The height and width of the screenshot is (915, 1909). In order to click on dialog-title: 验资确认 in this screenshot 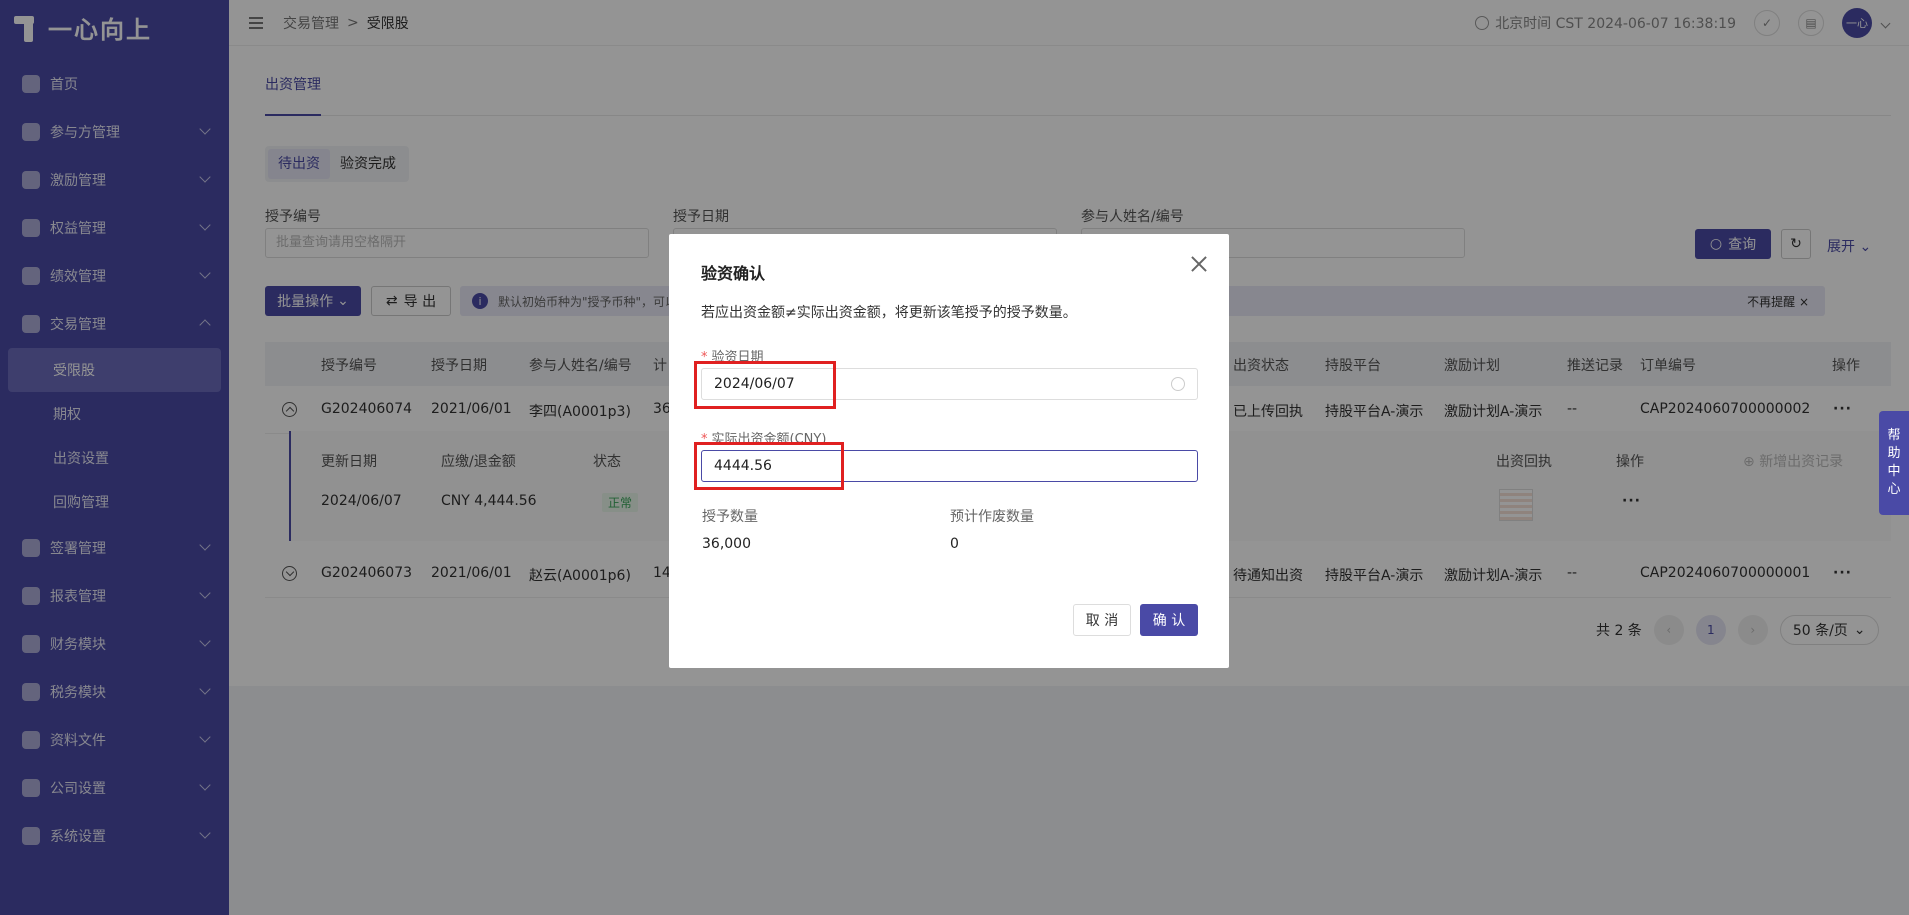, I will do `click(733, 273)`.